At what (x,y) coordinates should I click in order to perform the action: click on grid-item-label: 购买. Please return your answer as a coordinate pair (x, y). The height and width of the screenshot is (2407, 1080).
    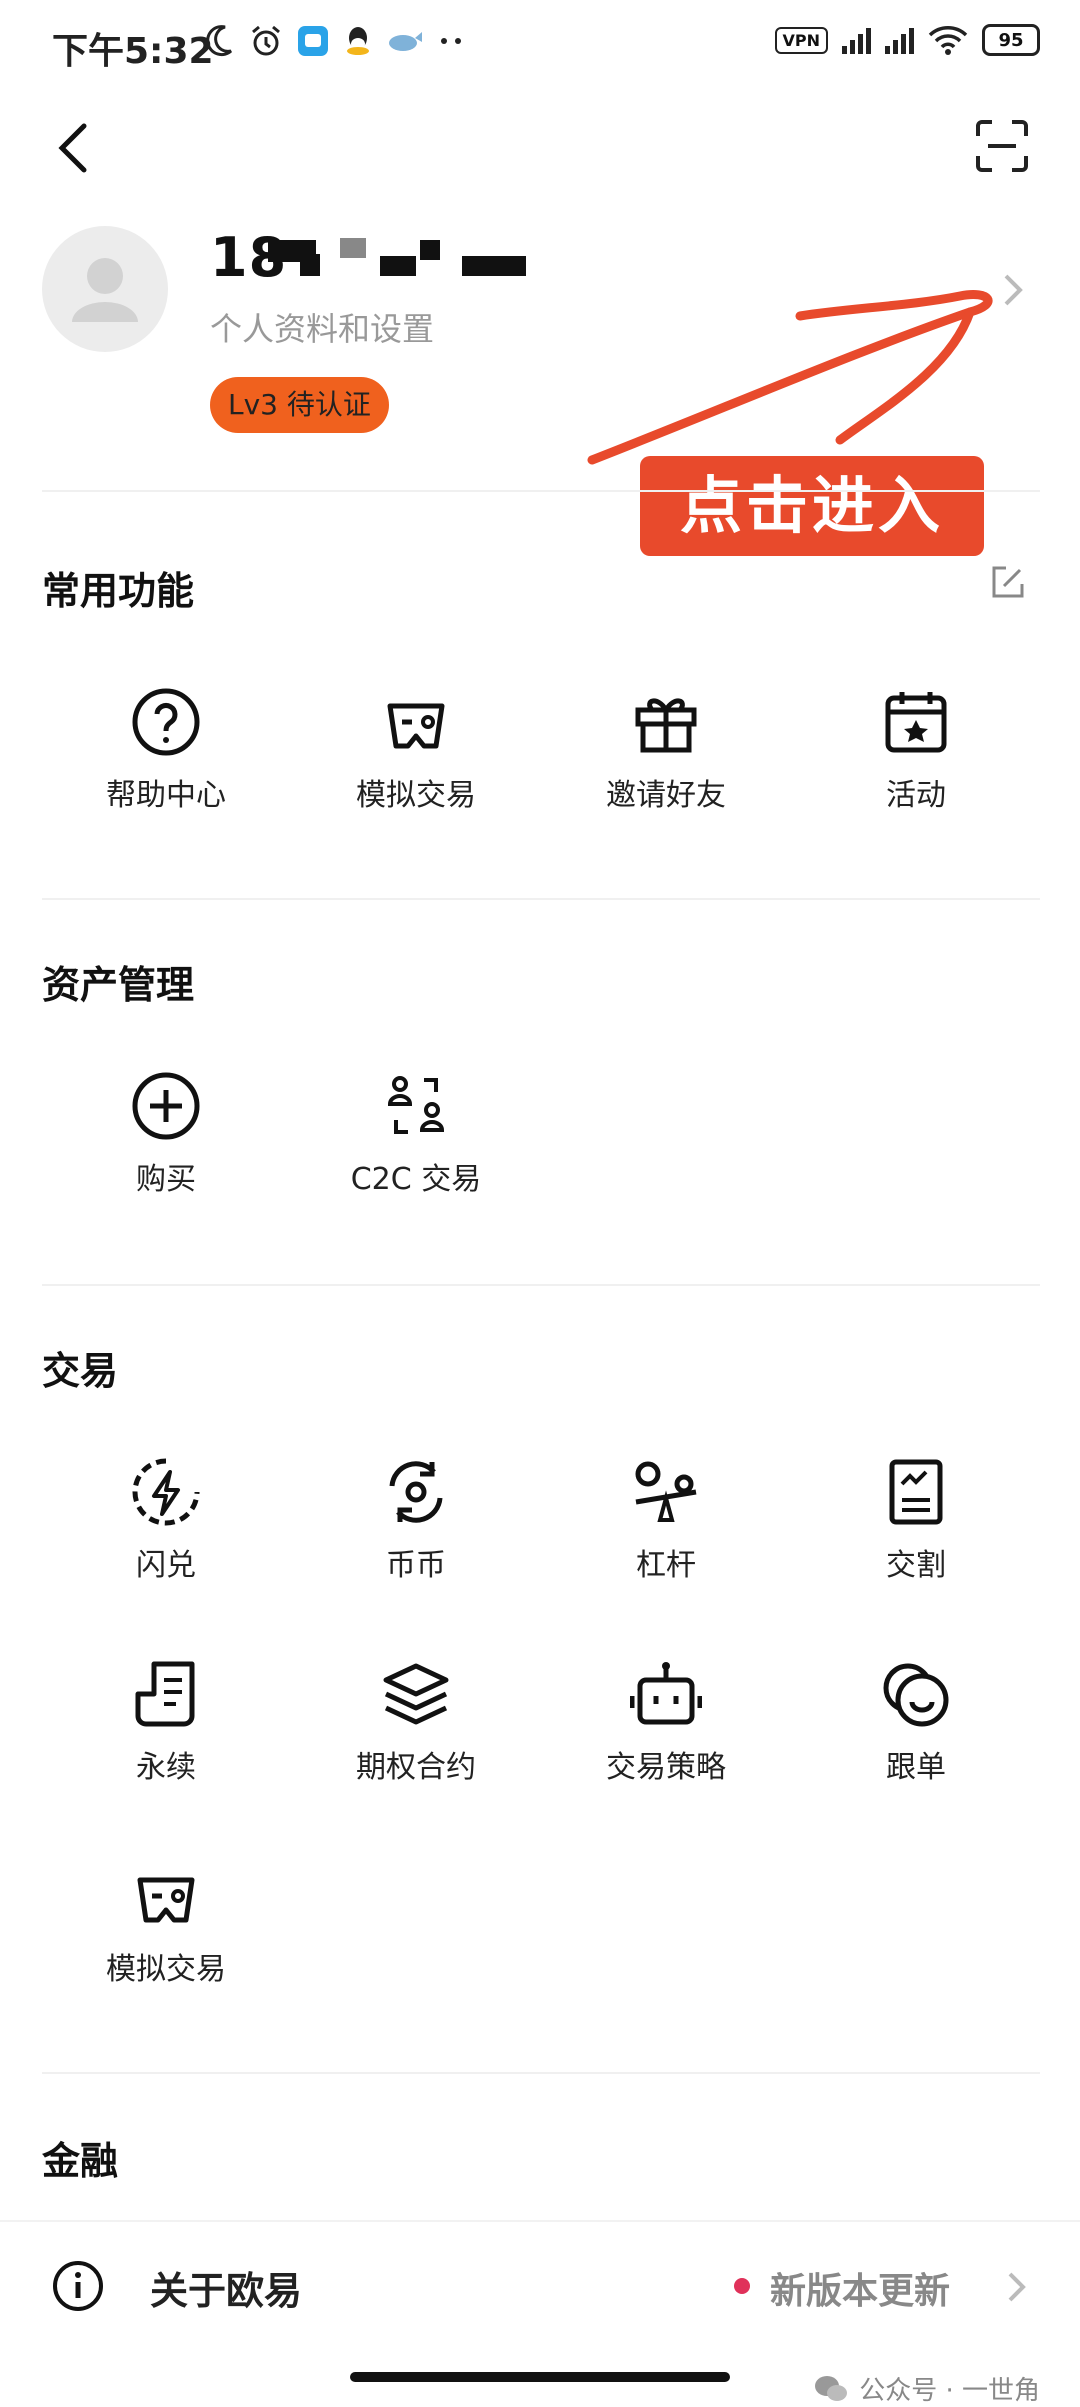
    Looking at the image, I should click on (166, 1179).